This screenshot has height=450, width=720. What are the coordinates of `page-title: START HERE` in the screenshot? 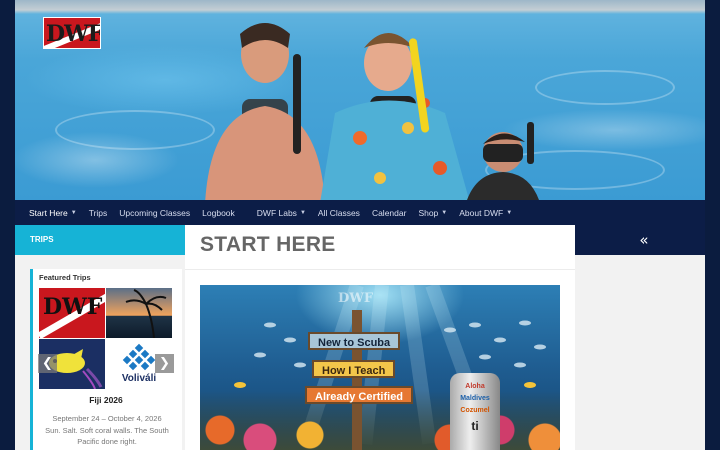 It's located at (268, 244).